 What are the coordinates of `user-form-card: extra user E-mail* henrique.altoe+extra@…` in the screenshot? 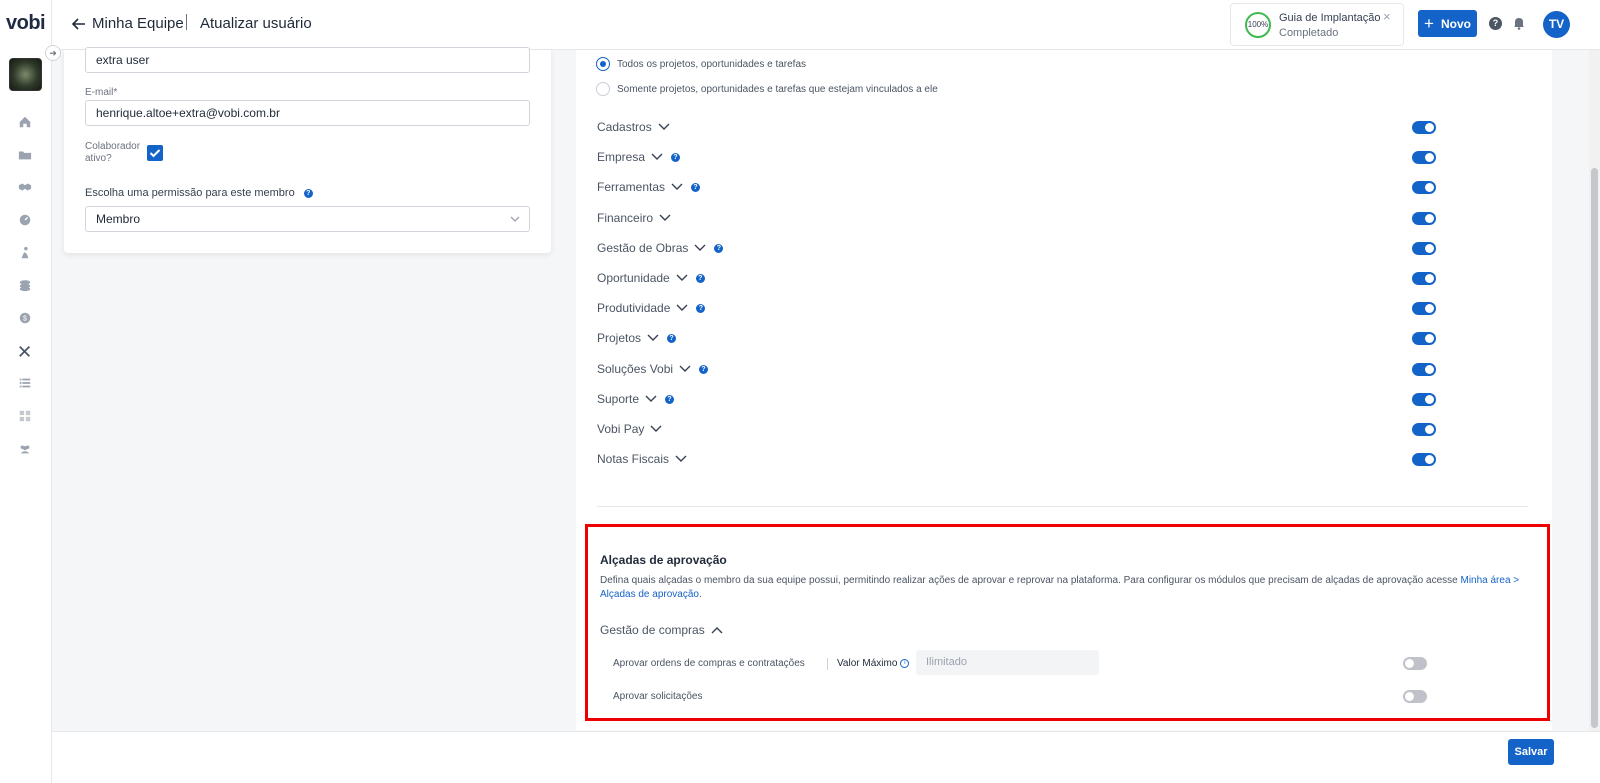 It's located at (307, 150).